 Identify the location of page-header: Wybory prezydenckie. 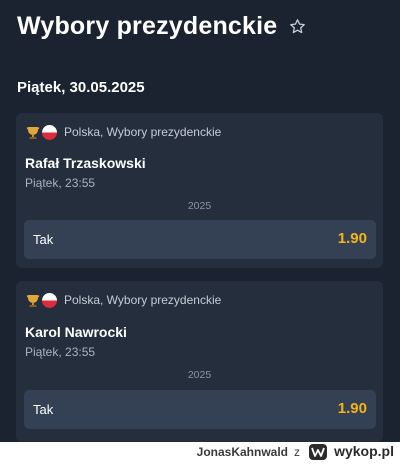
(161, 26).